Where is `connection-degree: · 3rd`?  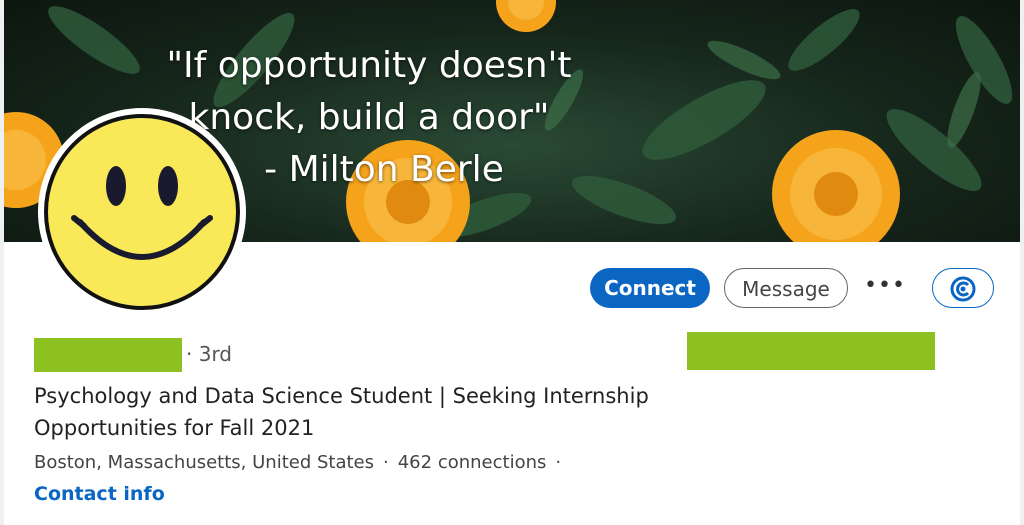
connection-degree: · 3rd is located at coordinates (209, 354).